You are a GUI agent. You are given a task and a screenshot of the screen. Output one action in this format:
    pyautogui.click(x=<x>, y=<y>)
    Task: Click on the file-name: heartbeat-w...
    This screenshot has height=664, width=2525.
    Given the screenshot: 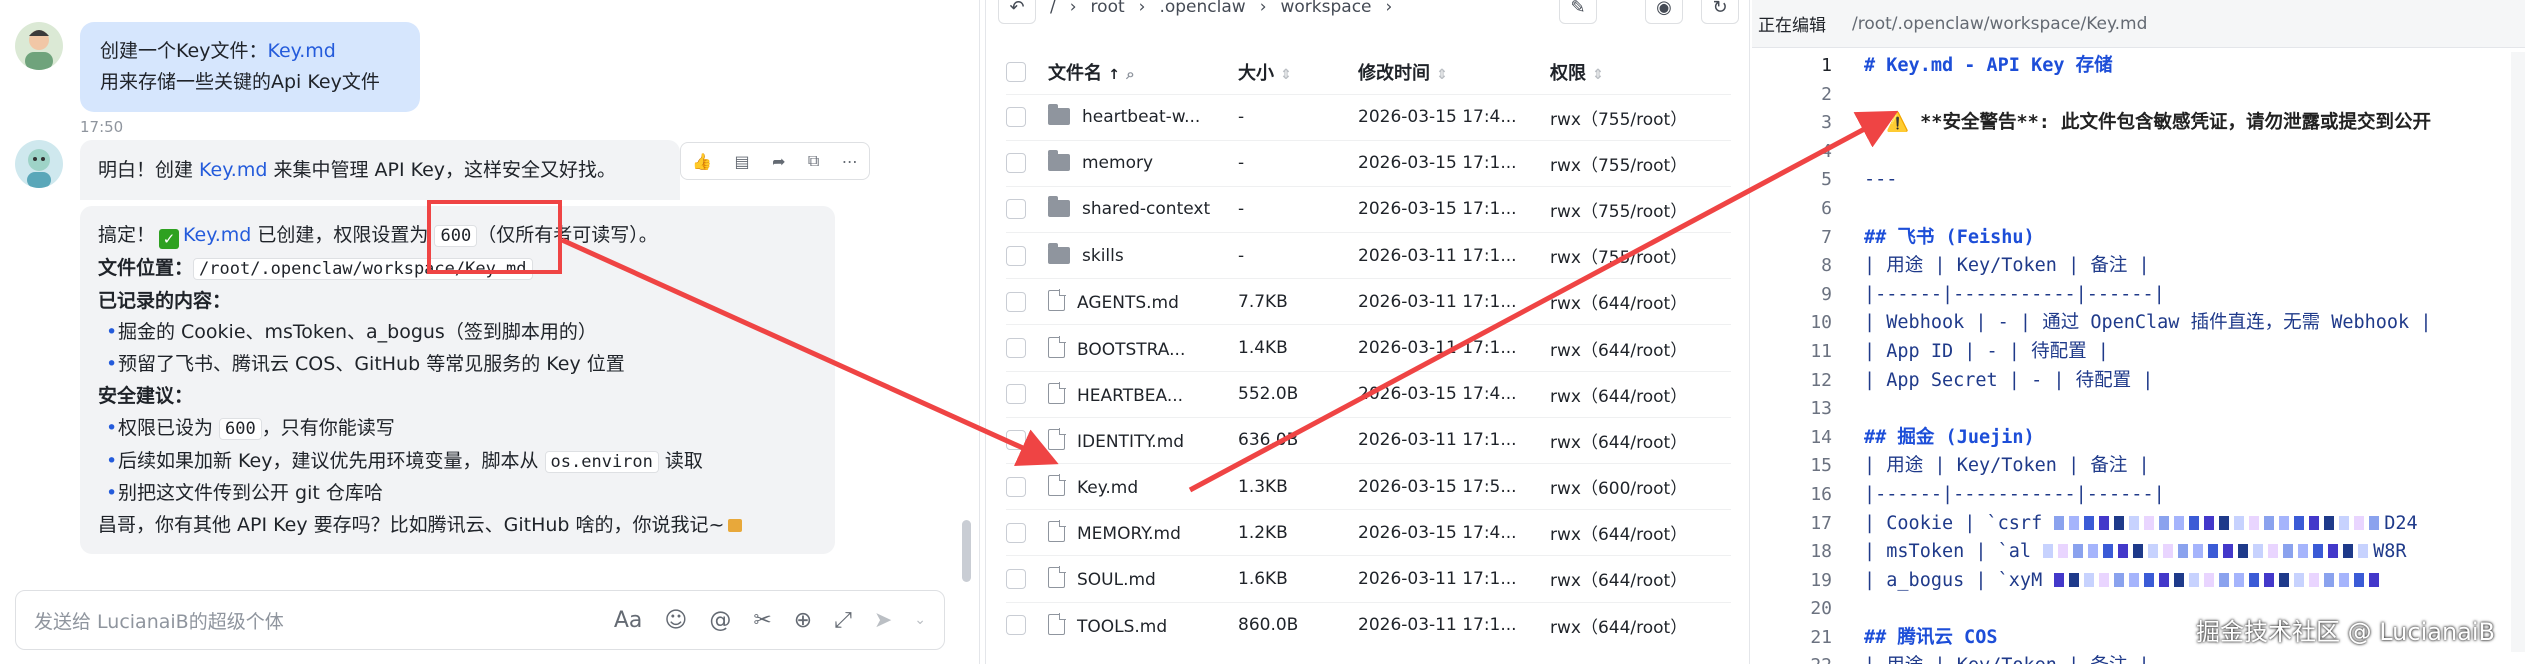 What is the action you would take?
    pyautogui.click(x=1141, y=117)
    